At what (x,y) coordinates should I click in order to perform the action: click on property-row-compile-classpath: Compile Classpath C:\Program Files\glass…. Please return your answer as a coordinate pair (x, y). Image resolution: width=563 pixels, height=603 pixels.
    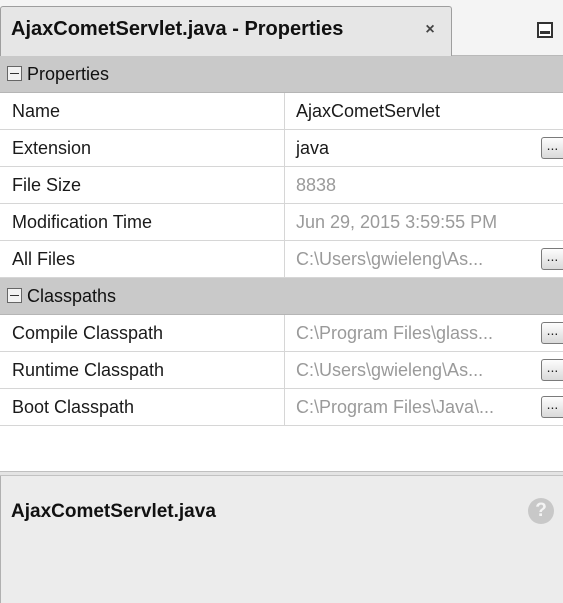
    Looking at the image, I should click on (281, 333).